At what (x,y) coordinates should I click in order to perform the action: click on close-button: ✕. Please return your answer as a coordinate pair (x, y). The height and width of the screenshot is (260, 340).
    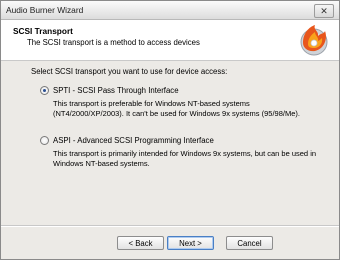
    Looking at the image, I should click on (324, 11).